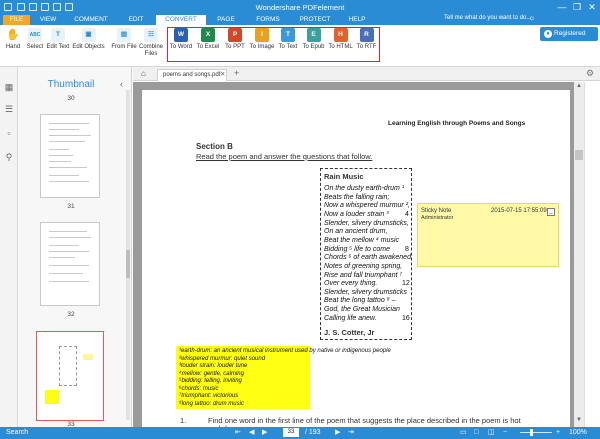 Image resolution: width=600 pixels, height=439 pixels. Describe the element at coordinates (181, 20) in the screenshot. I see `tab-convert: CONVERT` at that location.